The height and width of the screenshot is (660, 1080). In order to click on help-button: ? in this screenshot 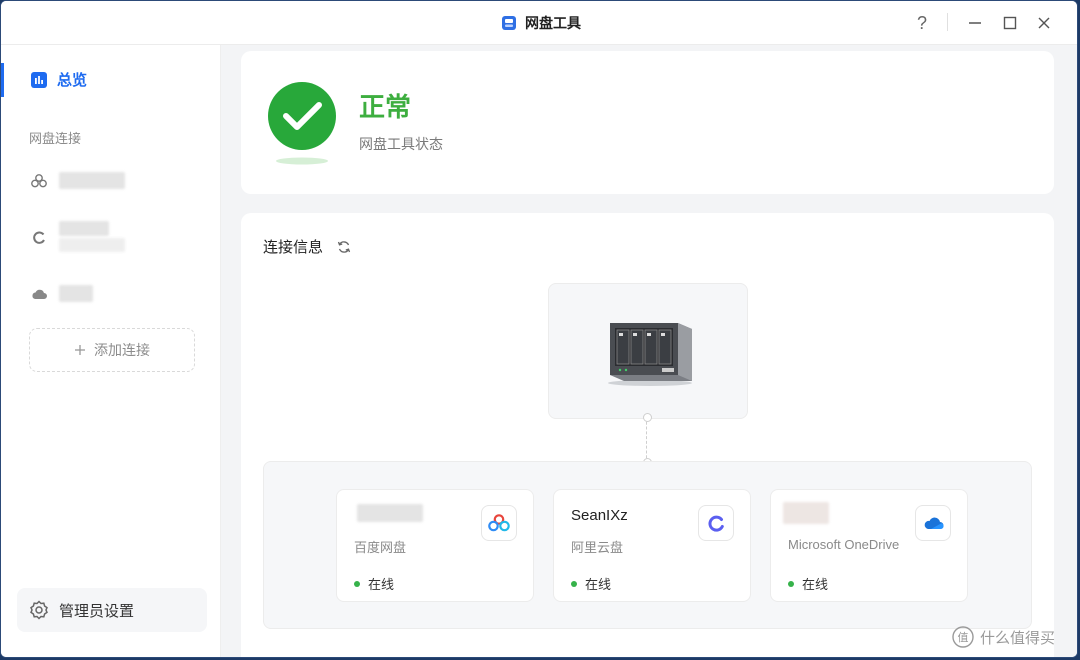, I will do `click(922, 23)`.